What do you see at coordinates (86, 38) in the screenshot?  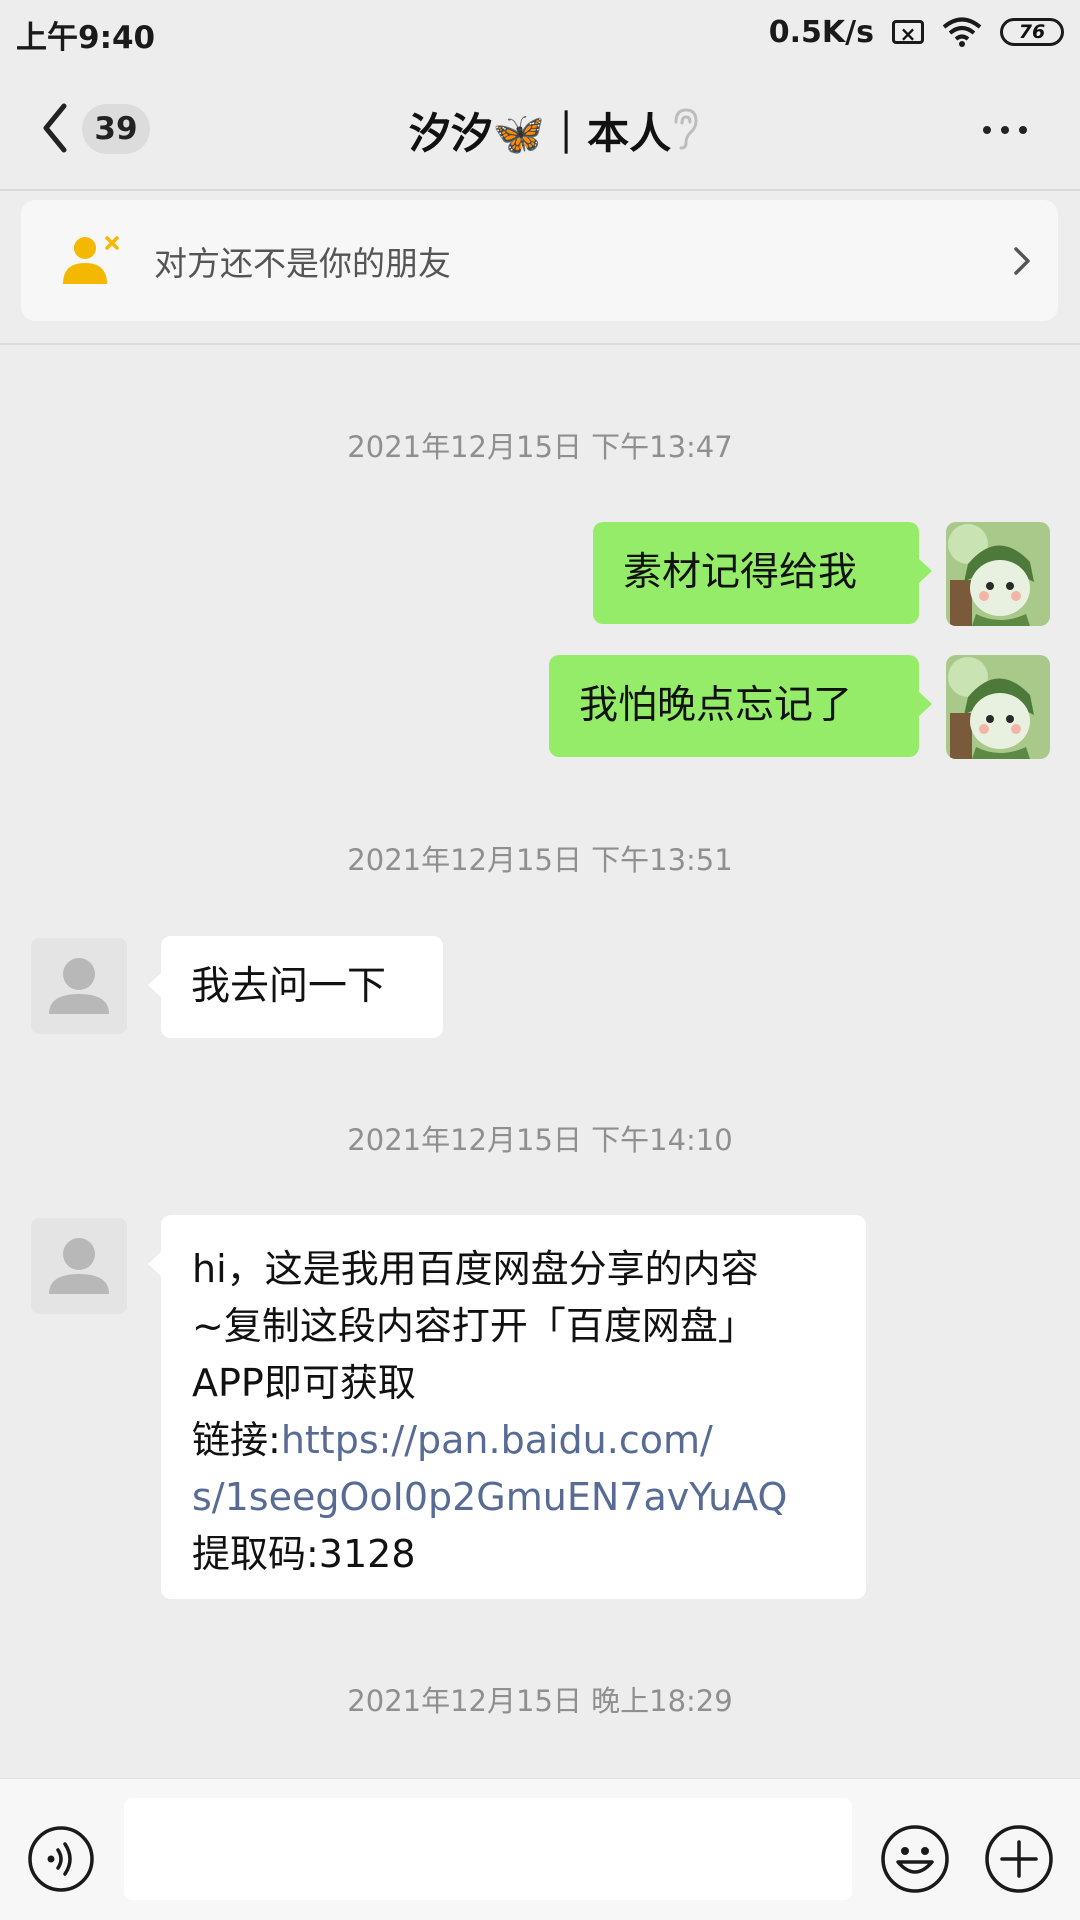 I see `status-time: 上午9:40` at bounding box center [86, 38].